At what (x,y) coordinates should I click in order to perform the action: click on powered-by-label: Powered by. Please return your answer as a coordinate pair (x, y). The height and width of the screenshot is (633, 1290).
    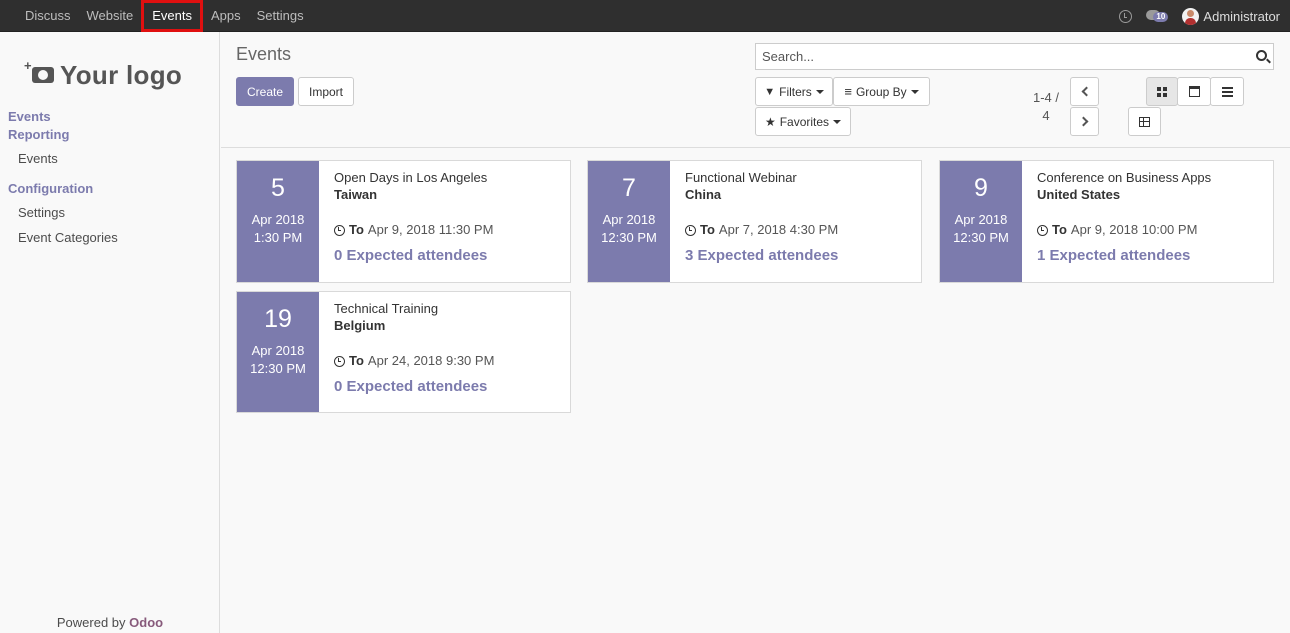
    Looking at the image, I should click on (91, 622).